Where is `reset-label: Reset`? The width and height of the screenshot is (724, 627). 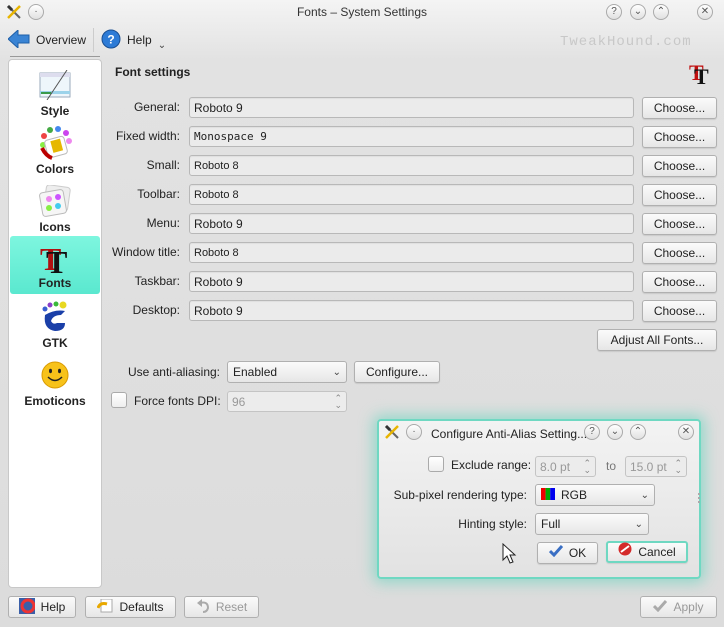
reset-label: Reset is located at coordinates (231, 607).